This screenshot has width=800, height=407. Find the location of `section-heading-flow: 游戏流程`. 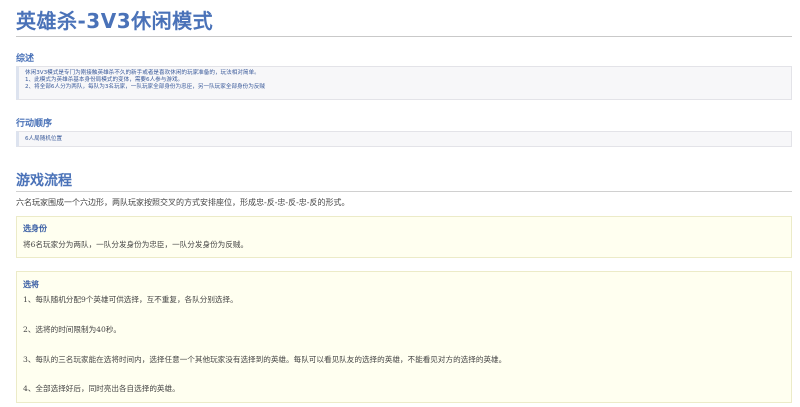

section-heading-flow: 游戏流程 is located at coordinates (44, 181).